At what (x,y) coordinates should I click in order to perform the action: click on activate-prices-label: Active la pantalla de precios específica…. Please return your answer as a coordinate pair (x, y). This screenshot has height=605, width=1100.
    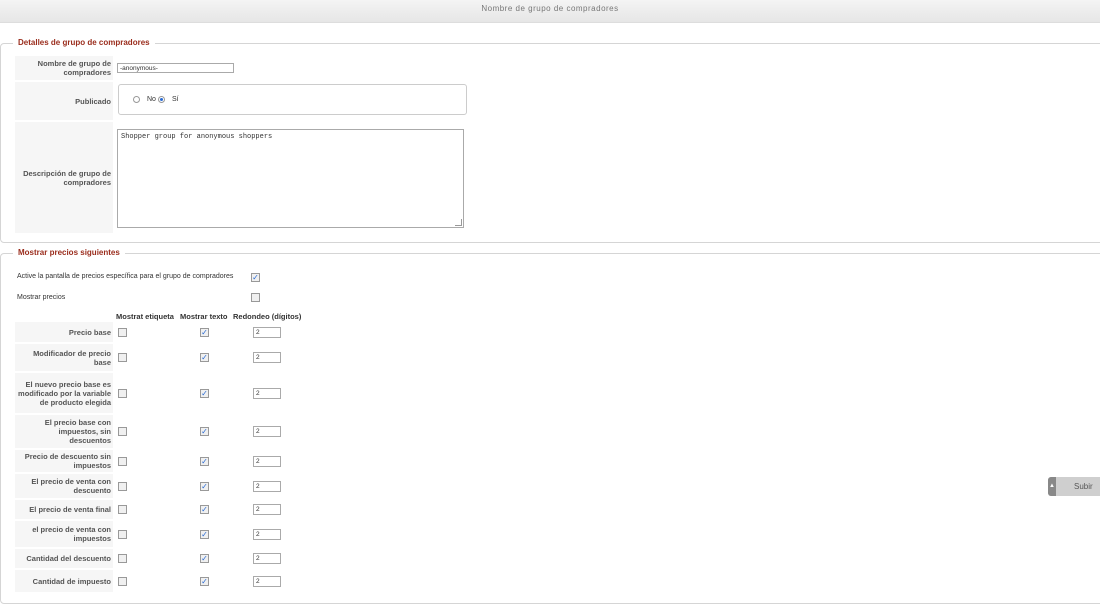
    Looking at the image, I should click on (125, 276).